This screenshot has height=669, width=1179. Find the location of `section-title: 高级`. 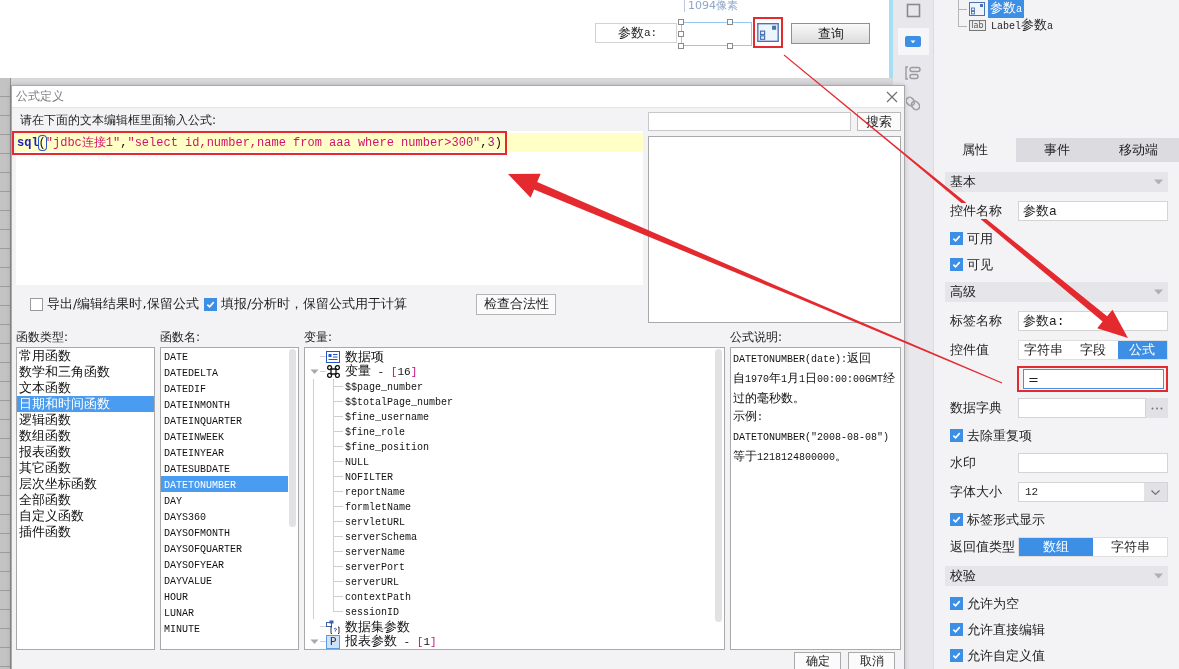

section-title: 高级 is located at coordinates (963, 292).